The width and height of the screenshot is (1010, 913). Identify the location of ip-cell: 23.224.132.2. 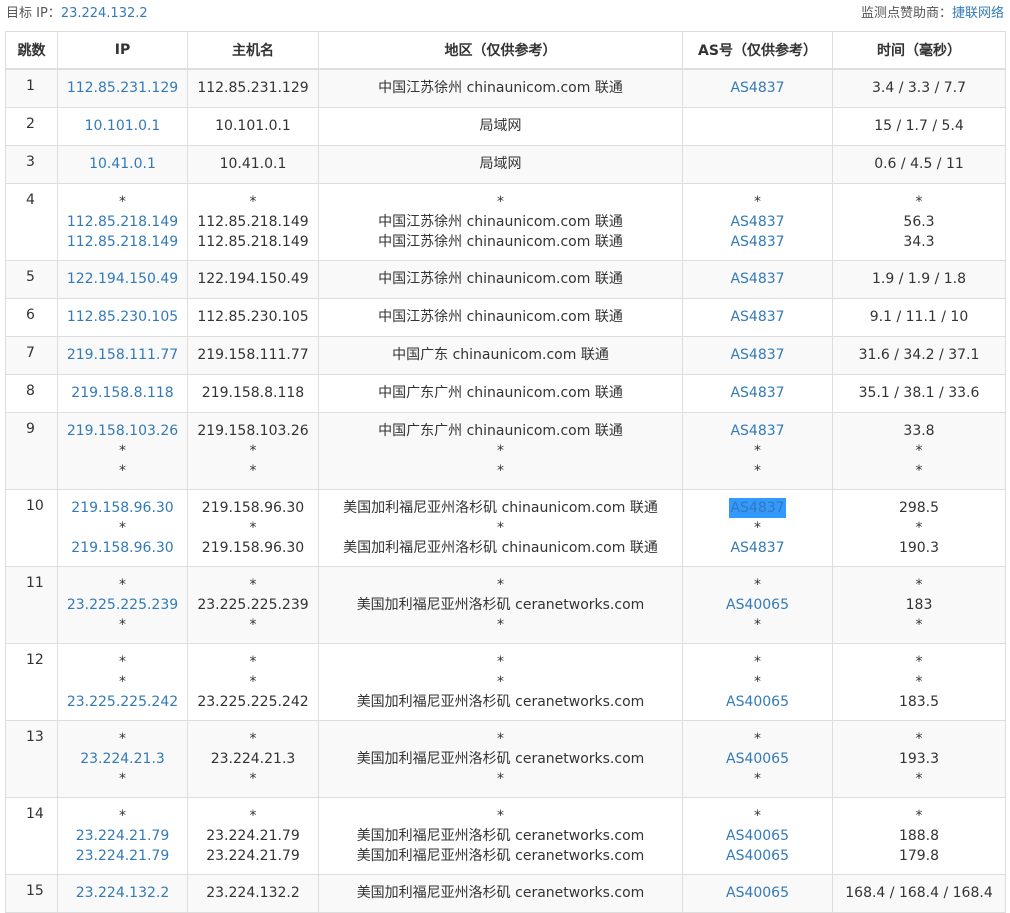
(122, 893).